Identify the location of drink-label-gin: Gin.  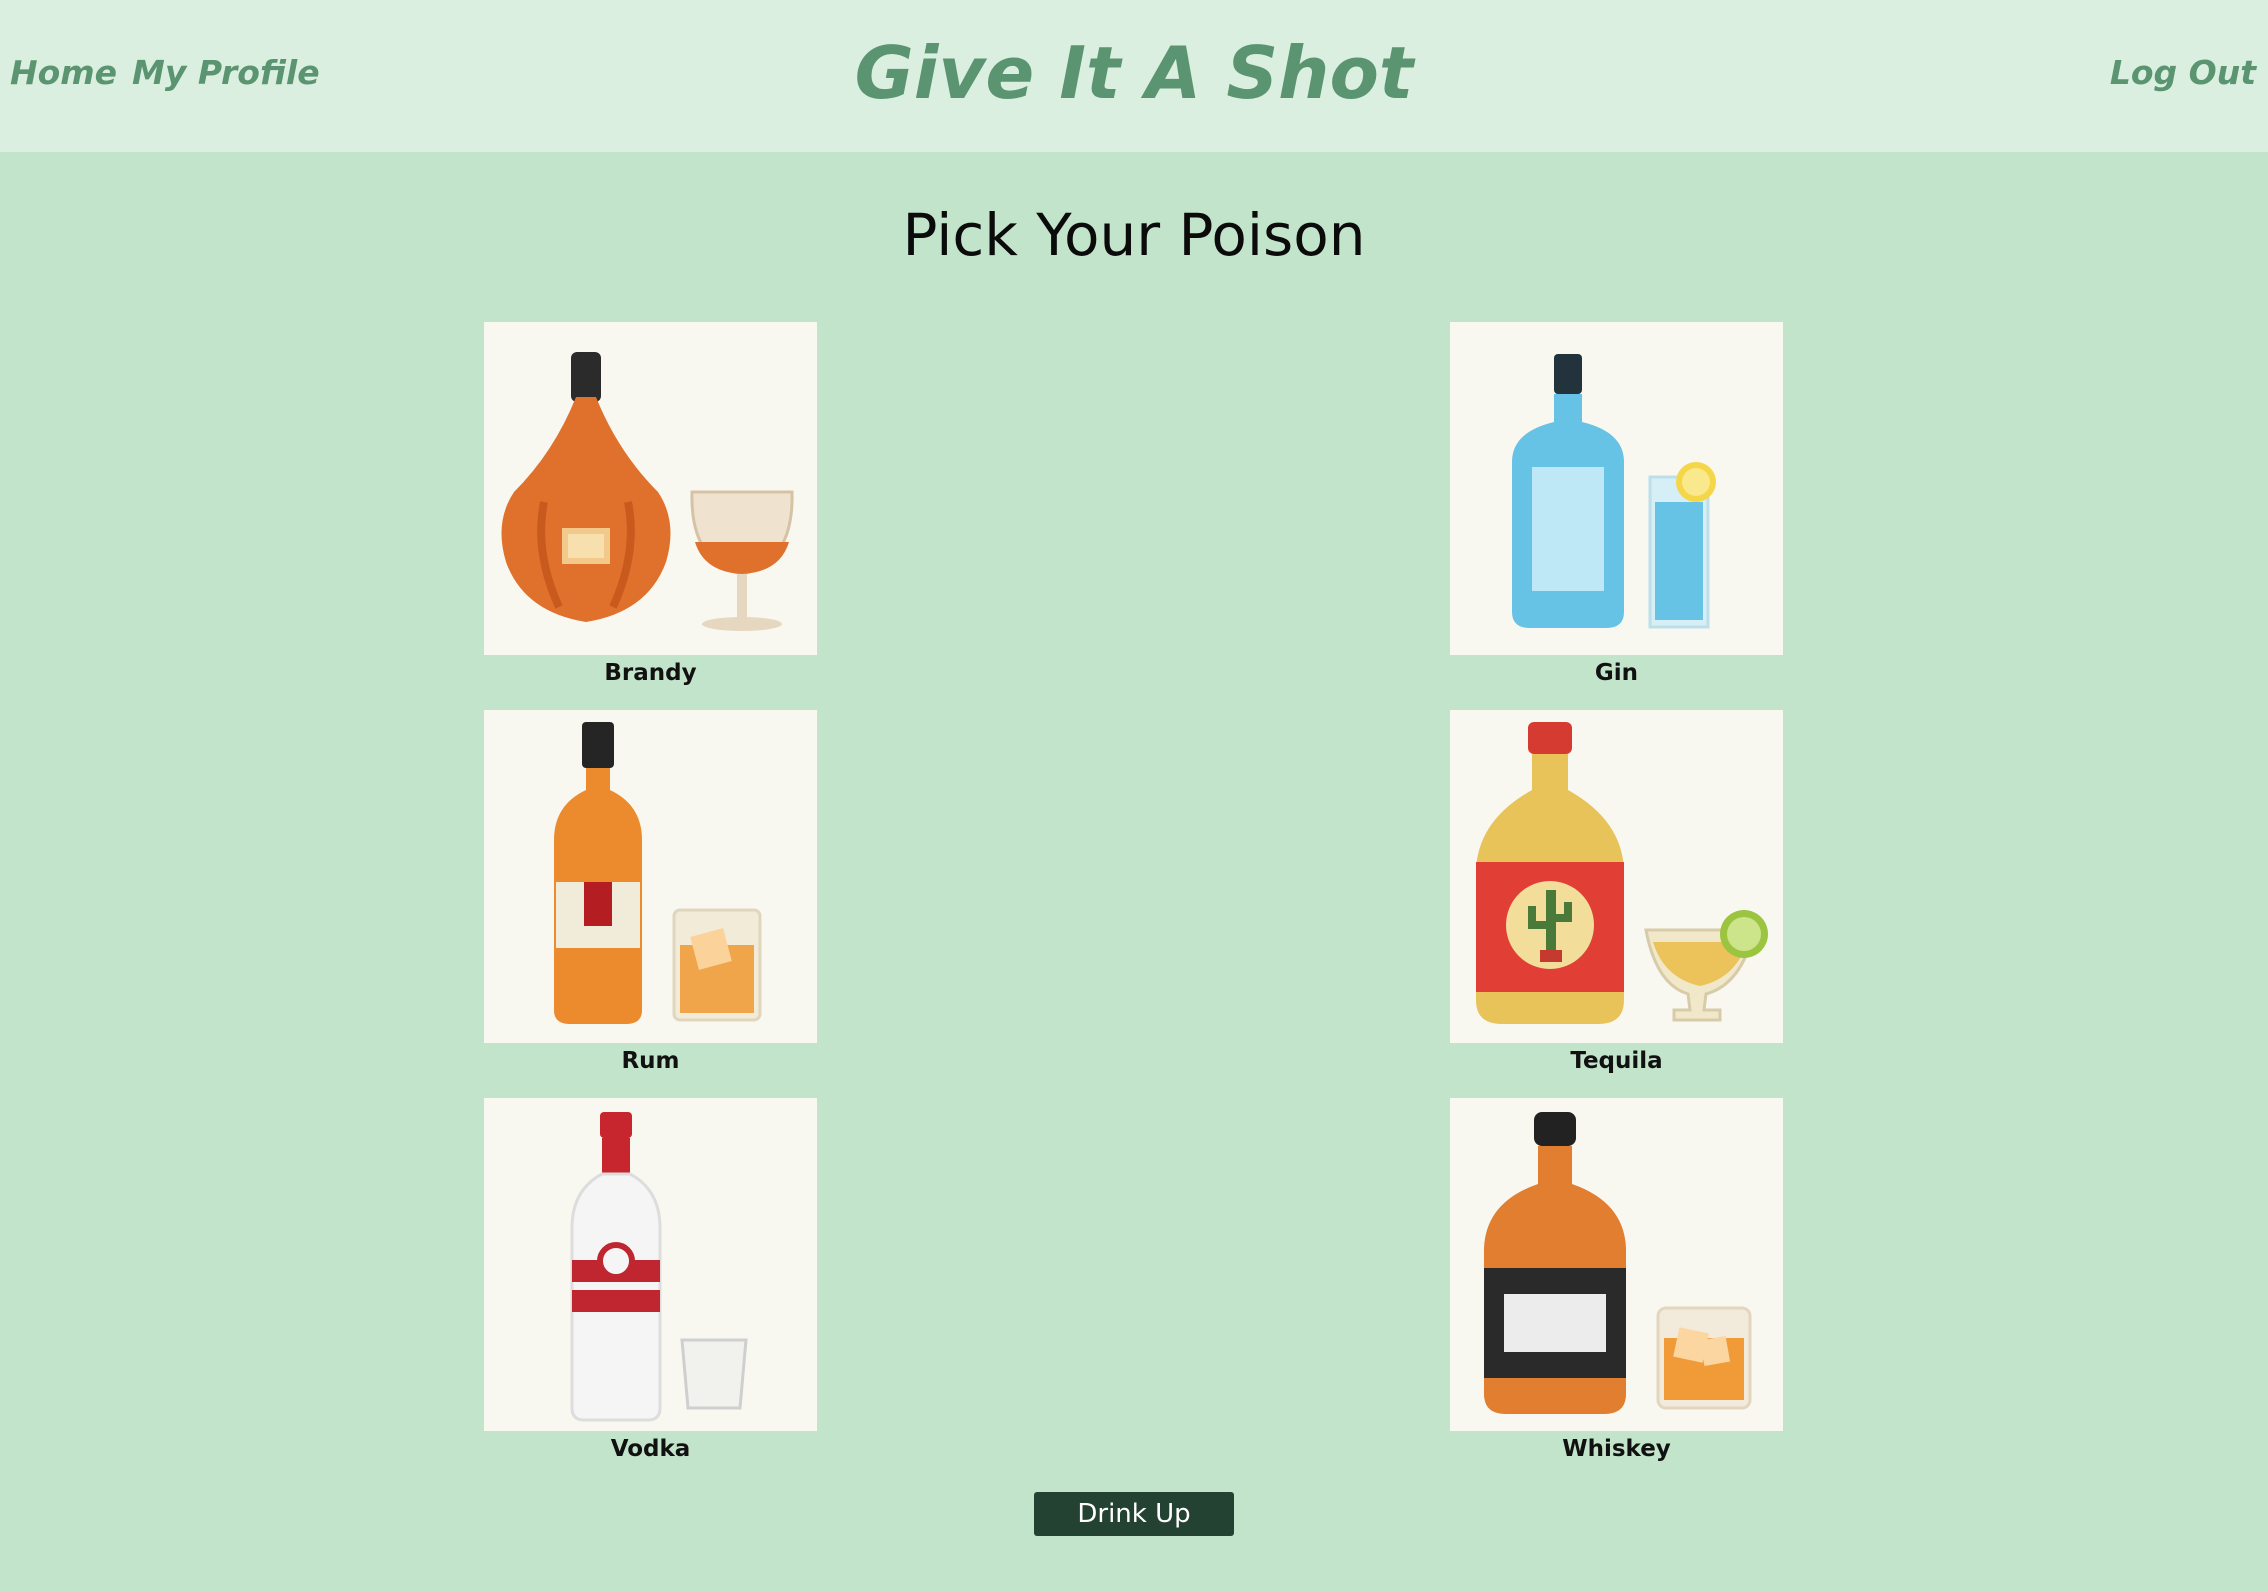
(1616, 673).